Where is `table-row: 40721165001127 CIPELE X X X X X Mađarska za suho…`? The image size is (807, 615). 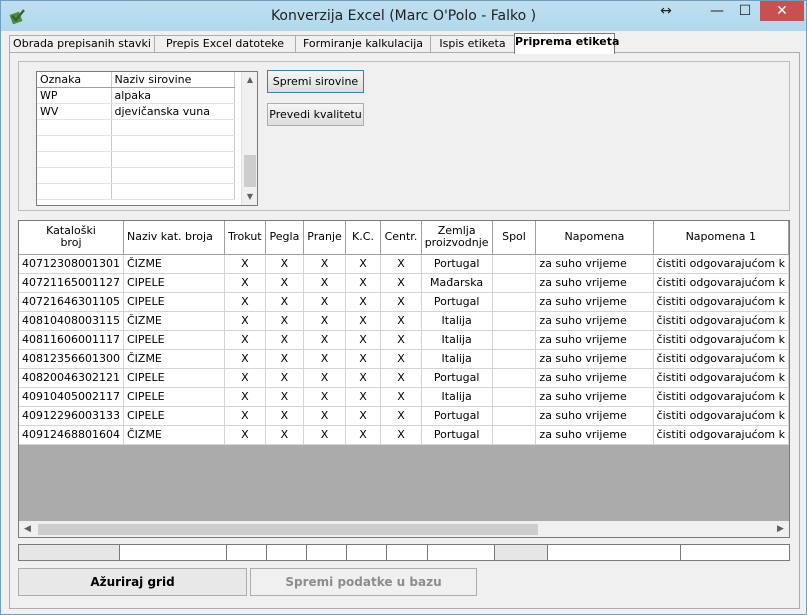
table-row: 40721165001127 CIPELE X X X X X Mađarska za suho… is located at coordinates (404, 283).